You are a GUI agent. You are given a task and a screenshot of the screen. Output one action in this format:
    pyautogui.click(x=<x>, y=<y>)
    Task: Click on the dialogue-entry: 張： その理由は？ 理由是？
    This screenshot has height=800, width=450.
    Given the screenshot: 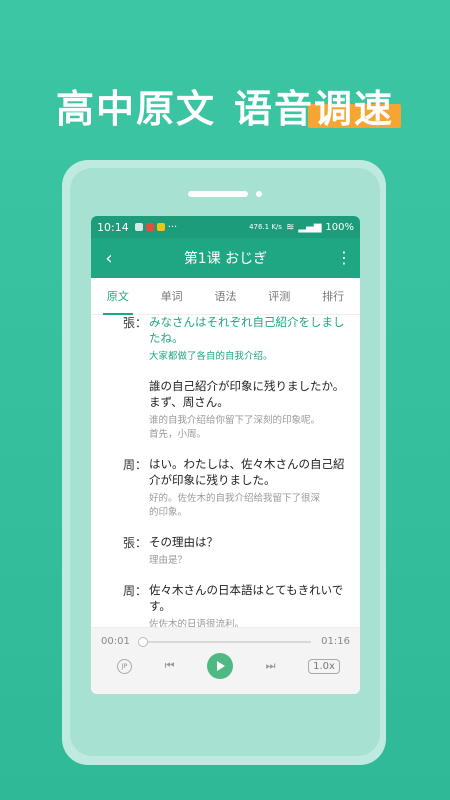 What is the action you would take?
    pyautogui.click(x=224, y=551)
    